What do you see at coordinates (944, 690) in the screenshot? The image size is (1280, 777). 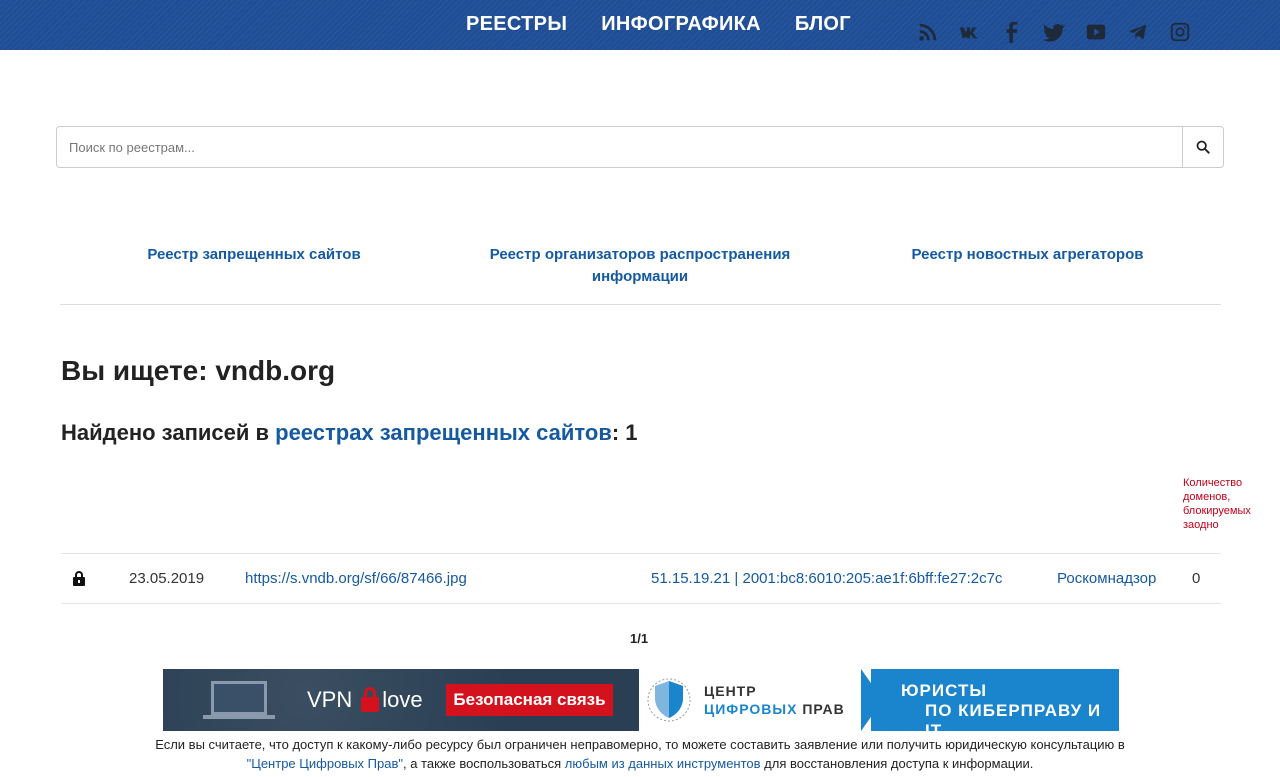 I see `lawyers-text-line1: ЮРИСТЫ` at bounding box center [944, 690].